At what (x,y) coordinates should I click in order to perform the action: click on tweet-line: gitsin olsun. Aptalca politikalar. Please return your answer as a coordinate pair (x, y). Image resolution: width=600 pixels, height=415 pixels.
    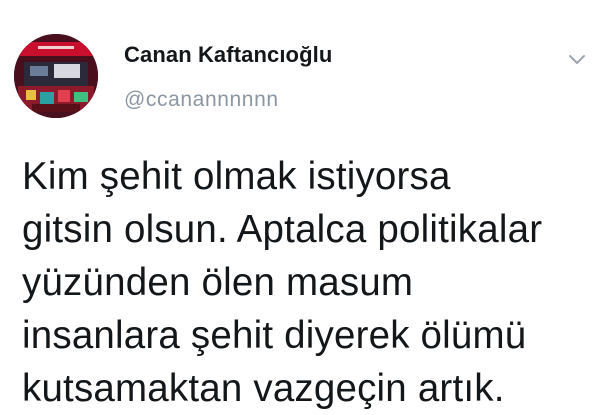
    Looking at the image, I should click on (282, 229).